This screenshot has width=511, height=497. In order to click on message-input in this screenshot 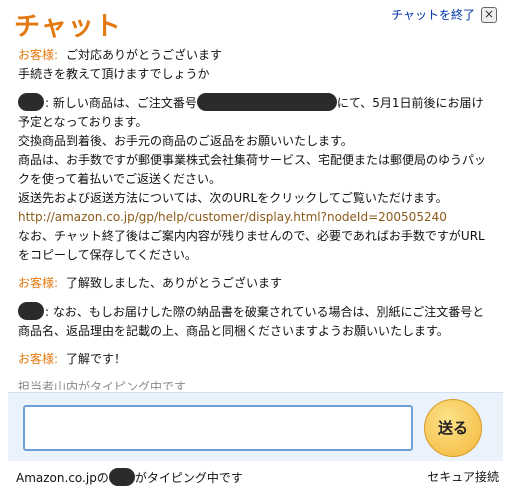, I will do `click(218, 428)`.